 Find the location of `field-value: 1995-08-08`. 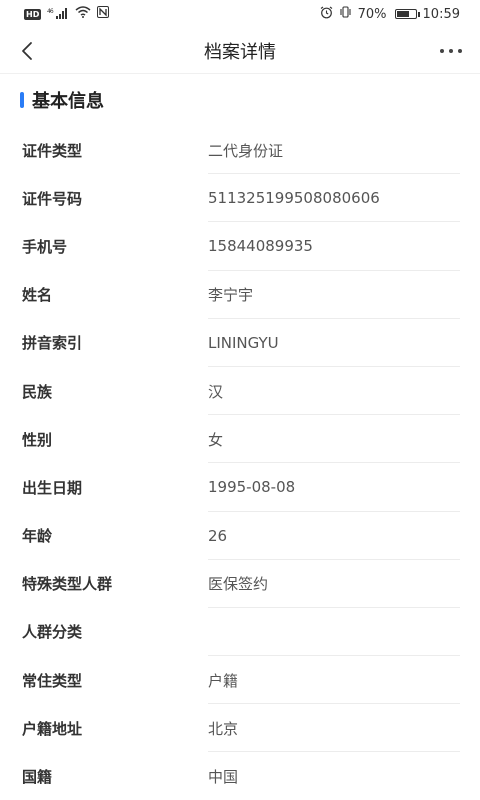

field-value: 1995-08-08 is located at coordinates (252, 487).